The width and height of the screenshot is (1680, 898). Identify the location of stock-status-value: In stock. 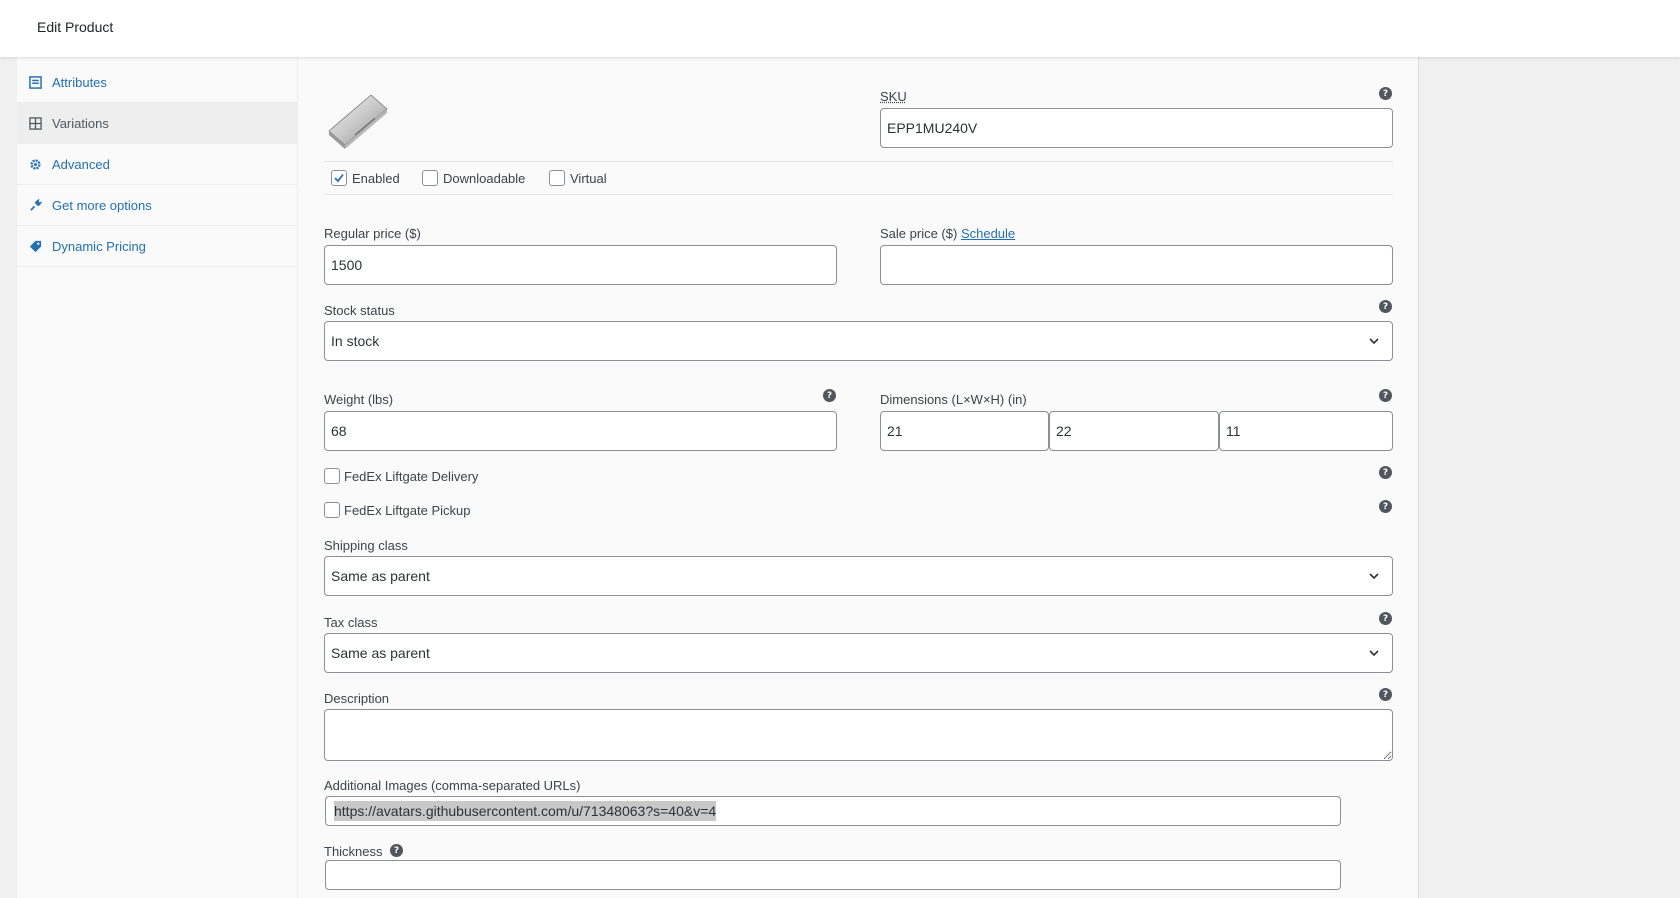
(355, 341).